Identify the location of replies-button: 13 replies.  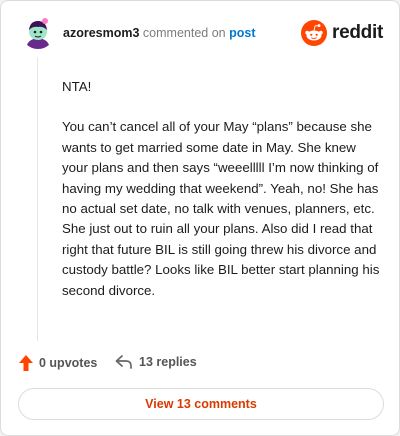
(156, 362).